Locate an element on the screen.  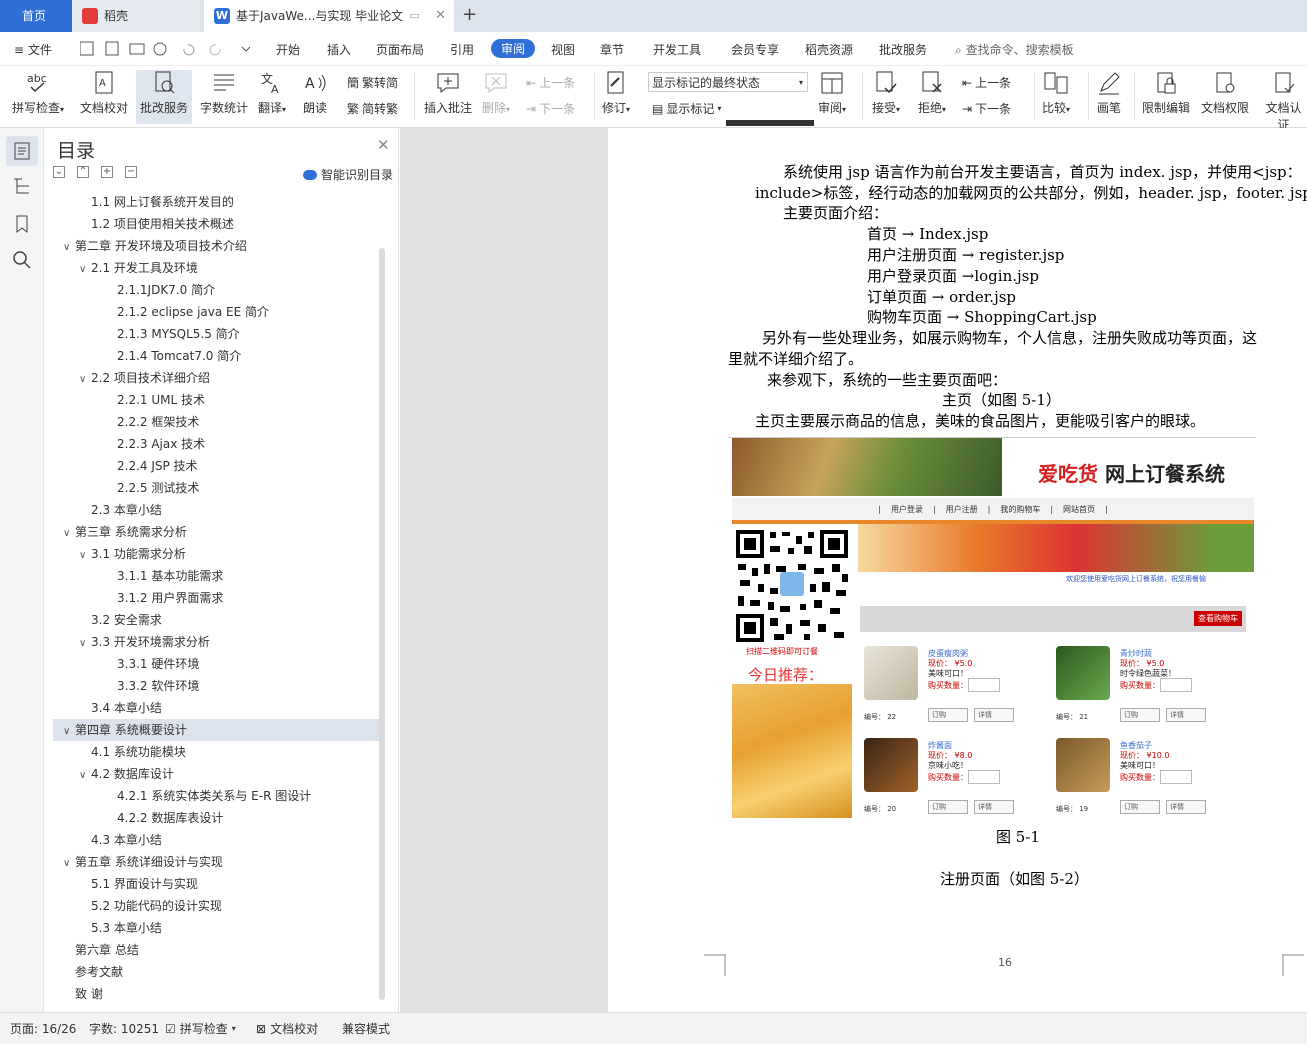
translate-button: 文A 翻译▾ is located at coordinates (272, 93).